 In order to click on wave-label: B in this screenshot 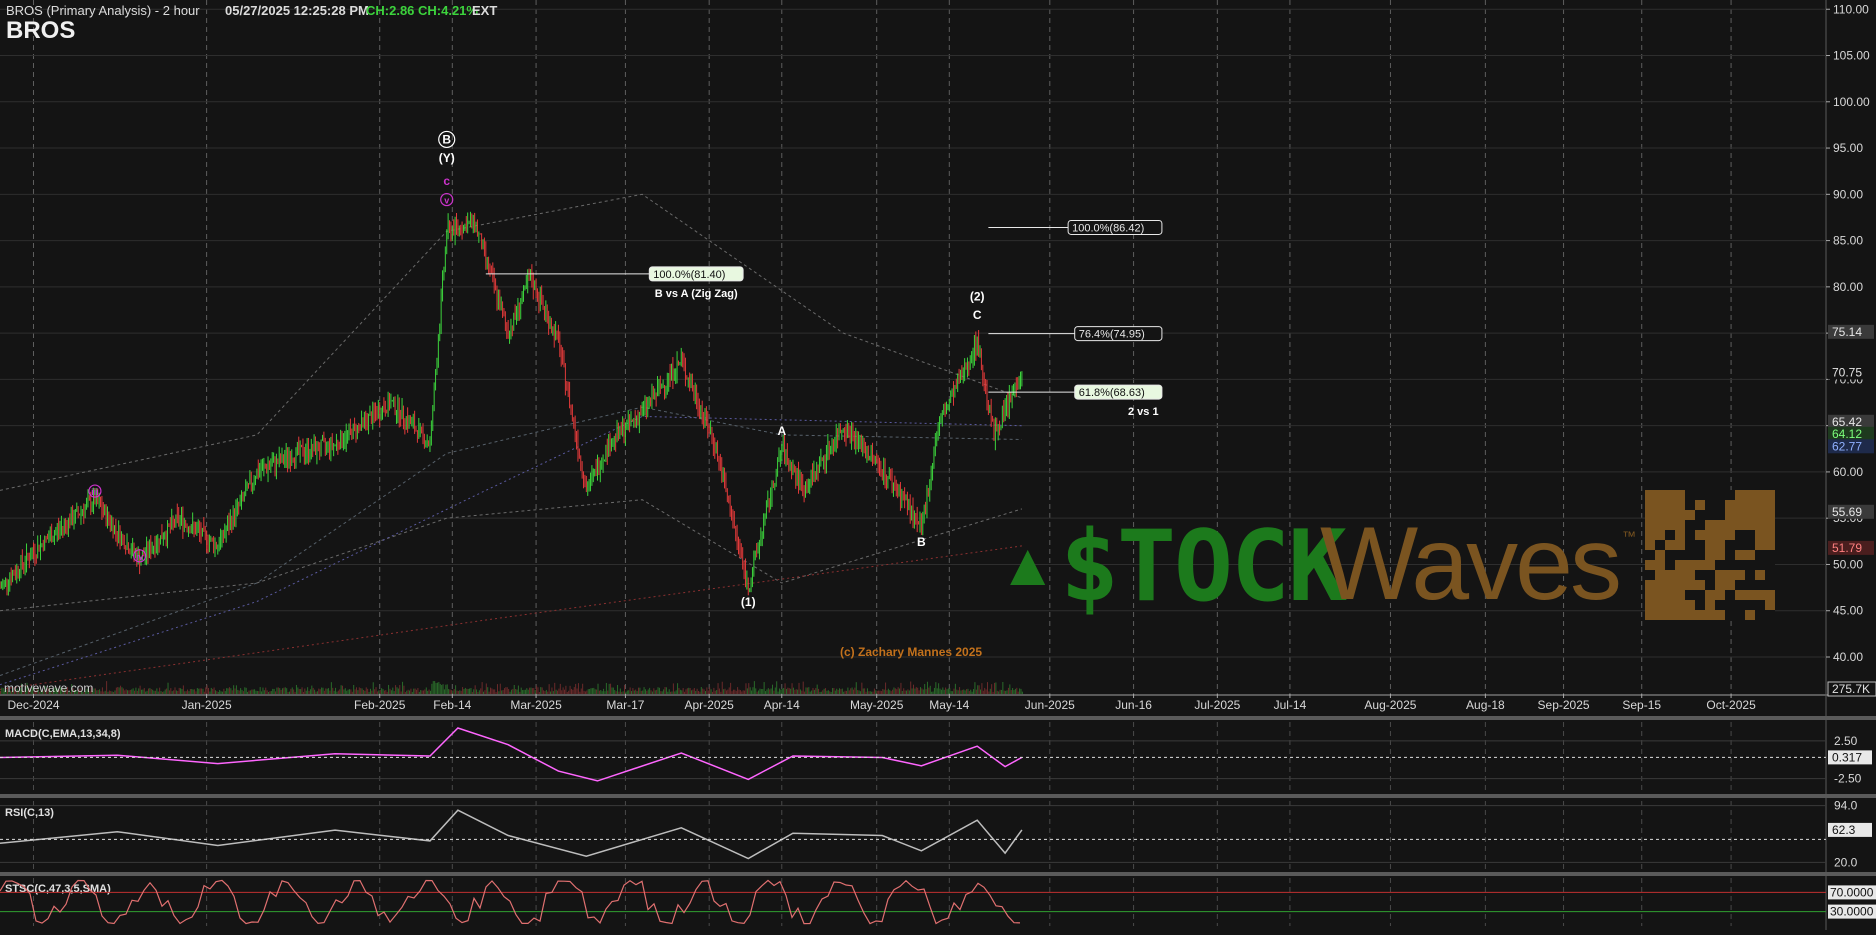, I will do `click(921, 542)`.